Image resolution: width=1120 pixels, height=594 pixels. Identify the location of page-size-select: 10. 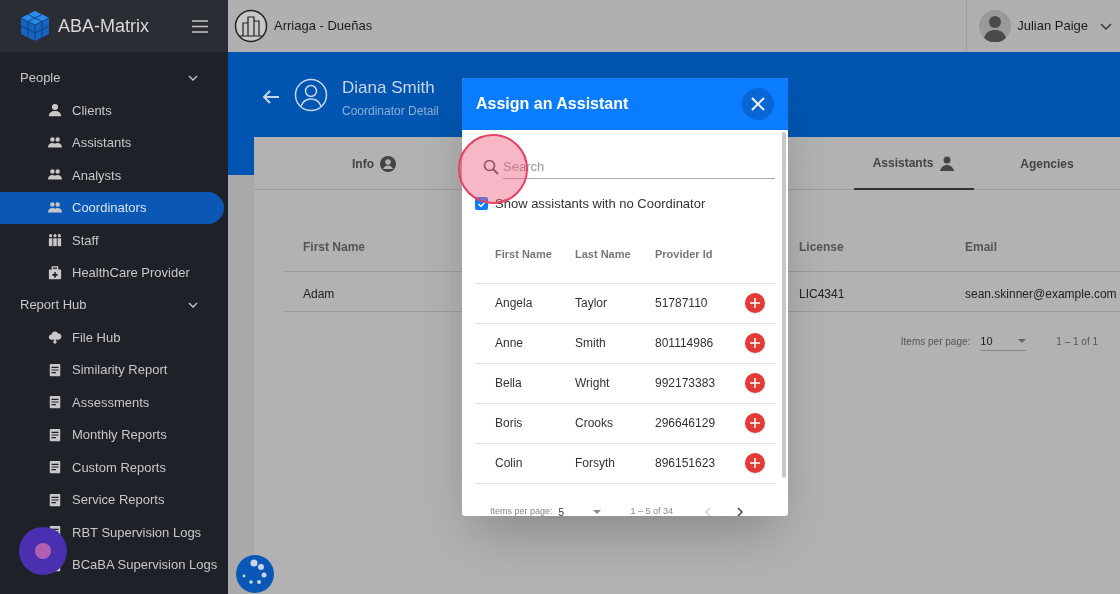
(1003, 342).